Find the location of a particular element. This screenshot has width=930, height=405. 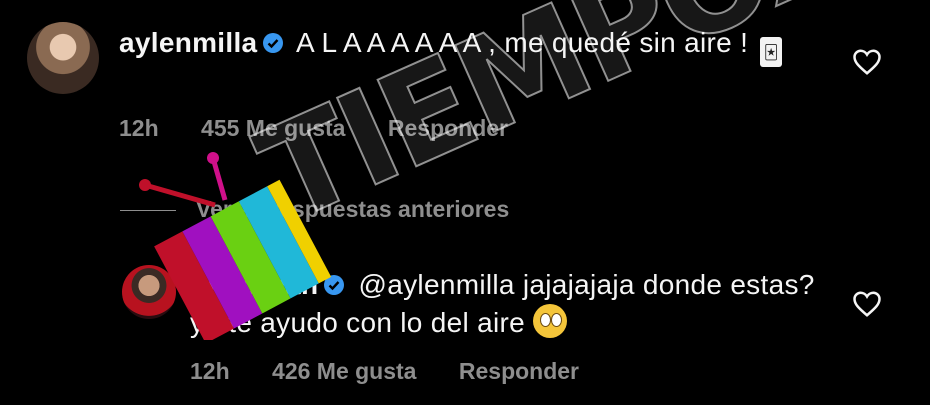

view-previous-replies-label: Ver 25 respuestas anteriores is located at coordinates (352, 209).